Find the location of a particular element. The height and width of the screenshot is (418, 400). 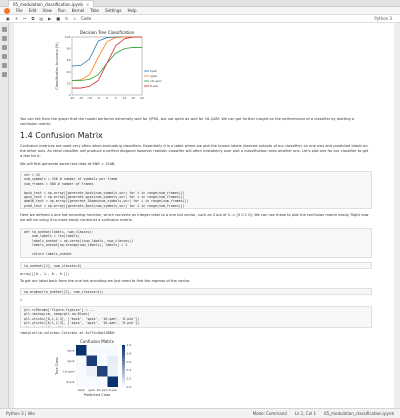

fast-forward-icon: » is located at coordinates (74, 18).